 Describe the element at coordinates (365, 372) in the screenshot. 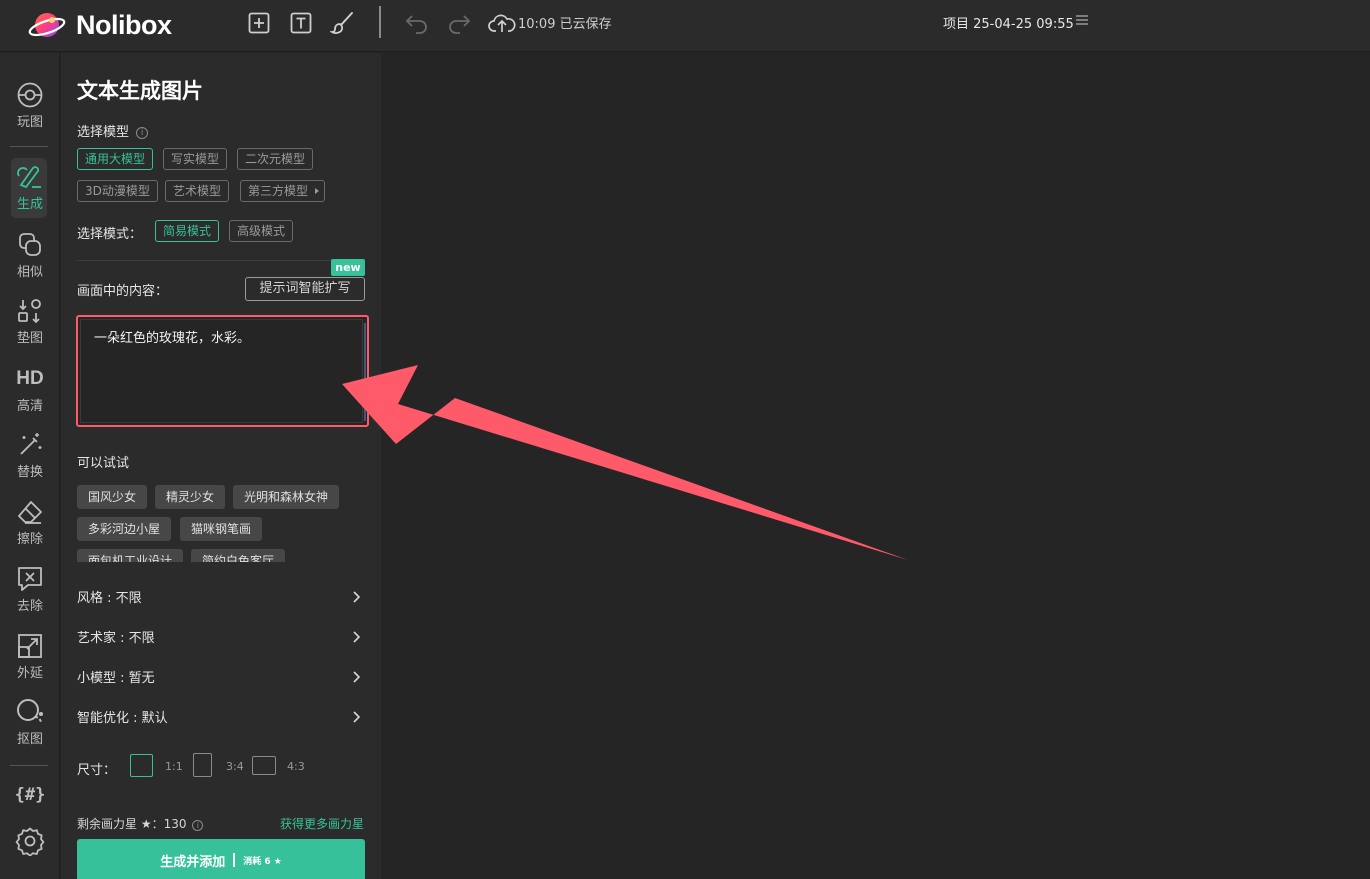

I see `prompt-scrollbar` at that location.